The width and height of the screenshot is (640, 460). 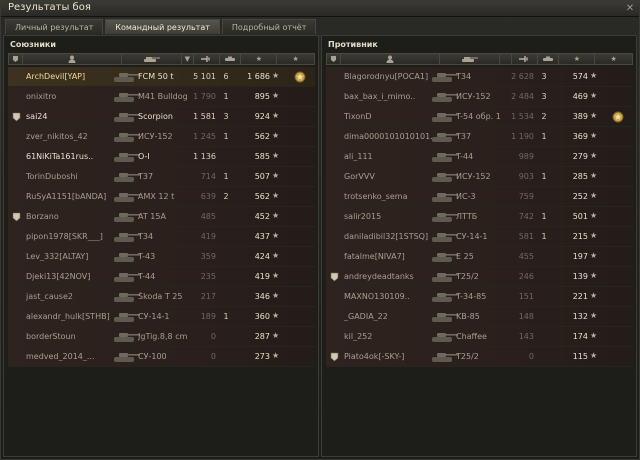 What do you see at coordinates (161, 117) in the screenshot?
I see `table-row: sai24 Scorpion 1 581 3 924 ★` at bounding box center [161, 117].